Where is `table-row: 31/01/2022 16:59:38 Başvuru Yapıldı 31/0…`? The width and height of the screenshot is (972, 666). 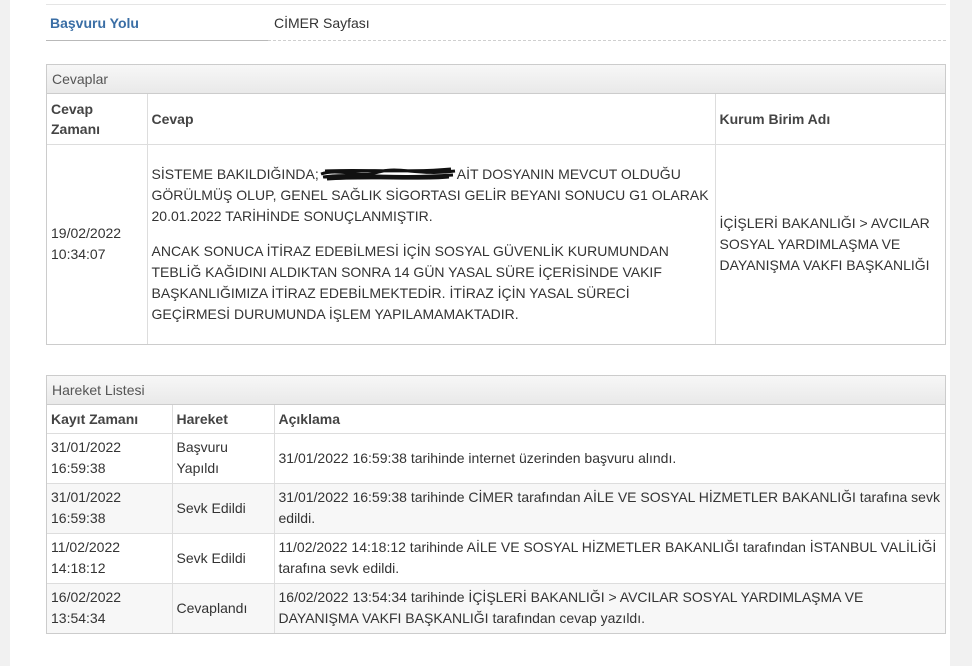 table-row: 31/01/2022 16:59:38 Başvuru Yapıldı 31/0… is located at coordinates (496, 458).